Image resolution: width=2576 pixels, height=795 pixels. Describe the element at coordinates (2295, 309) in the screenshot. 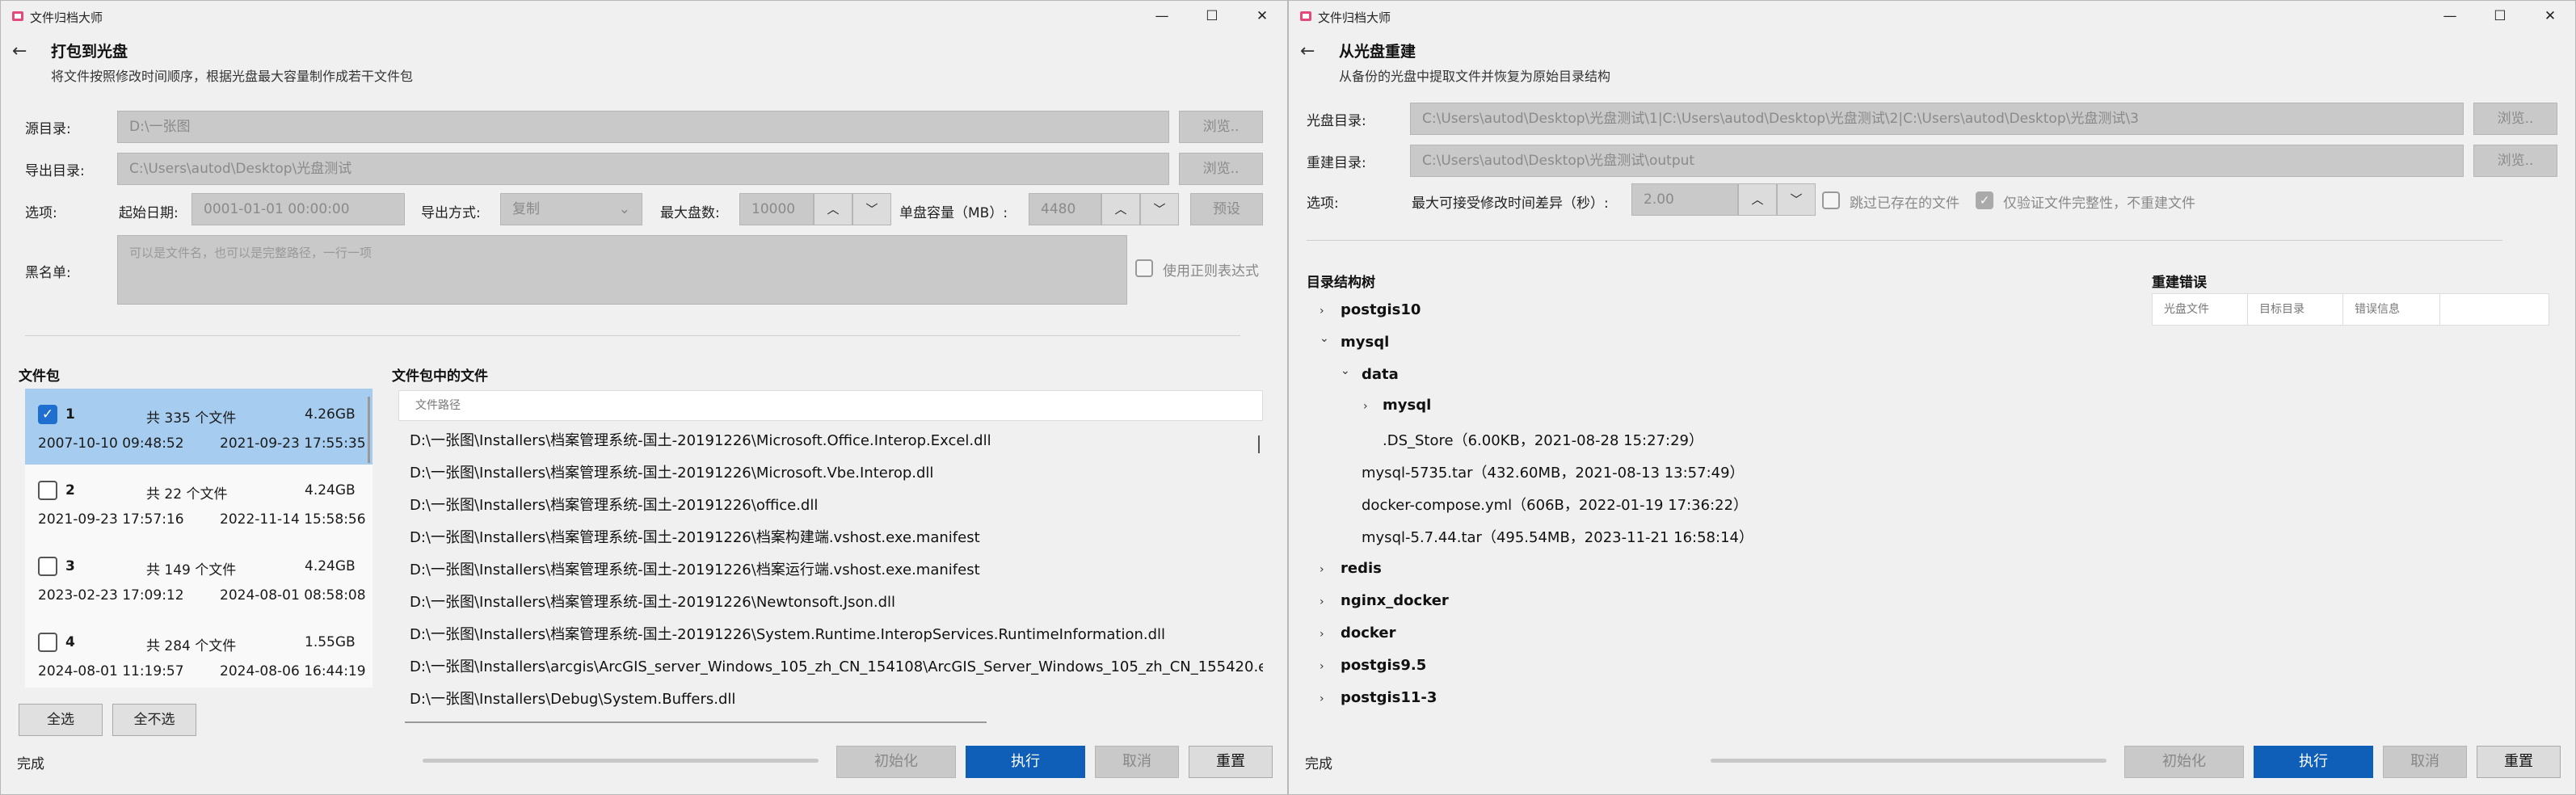

I see `err-col-target-dir: 目标目录` at that location.